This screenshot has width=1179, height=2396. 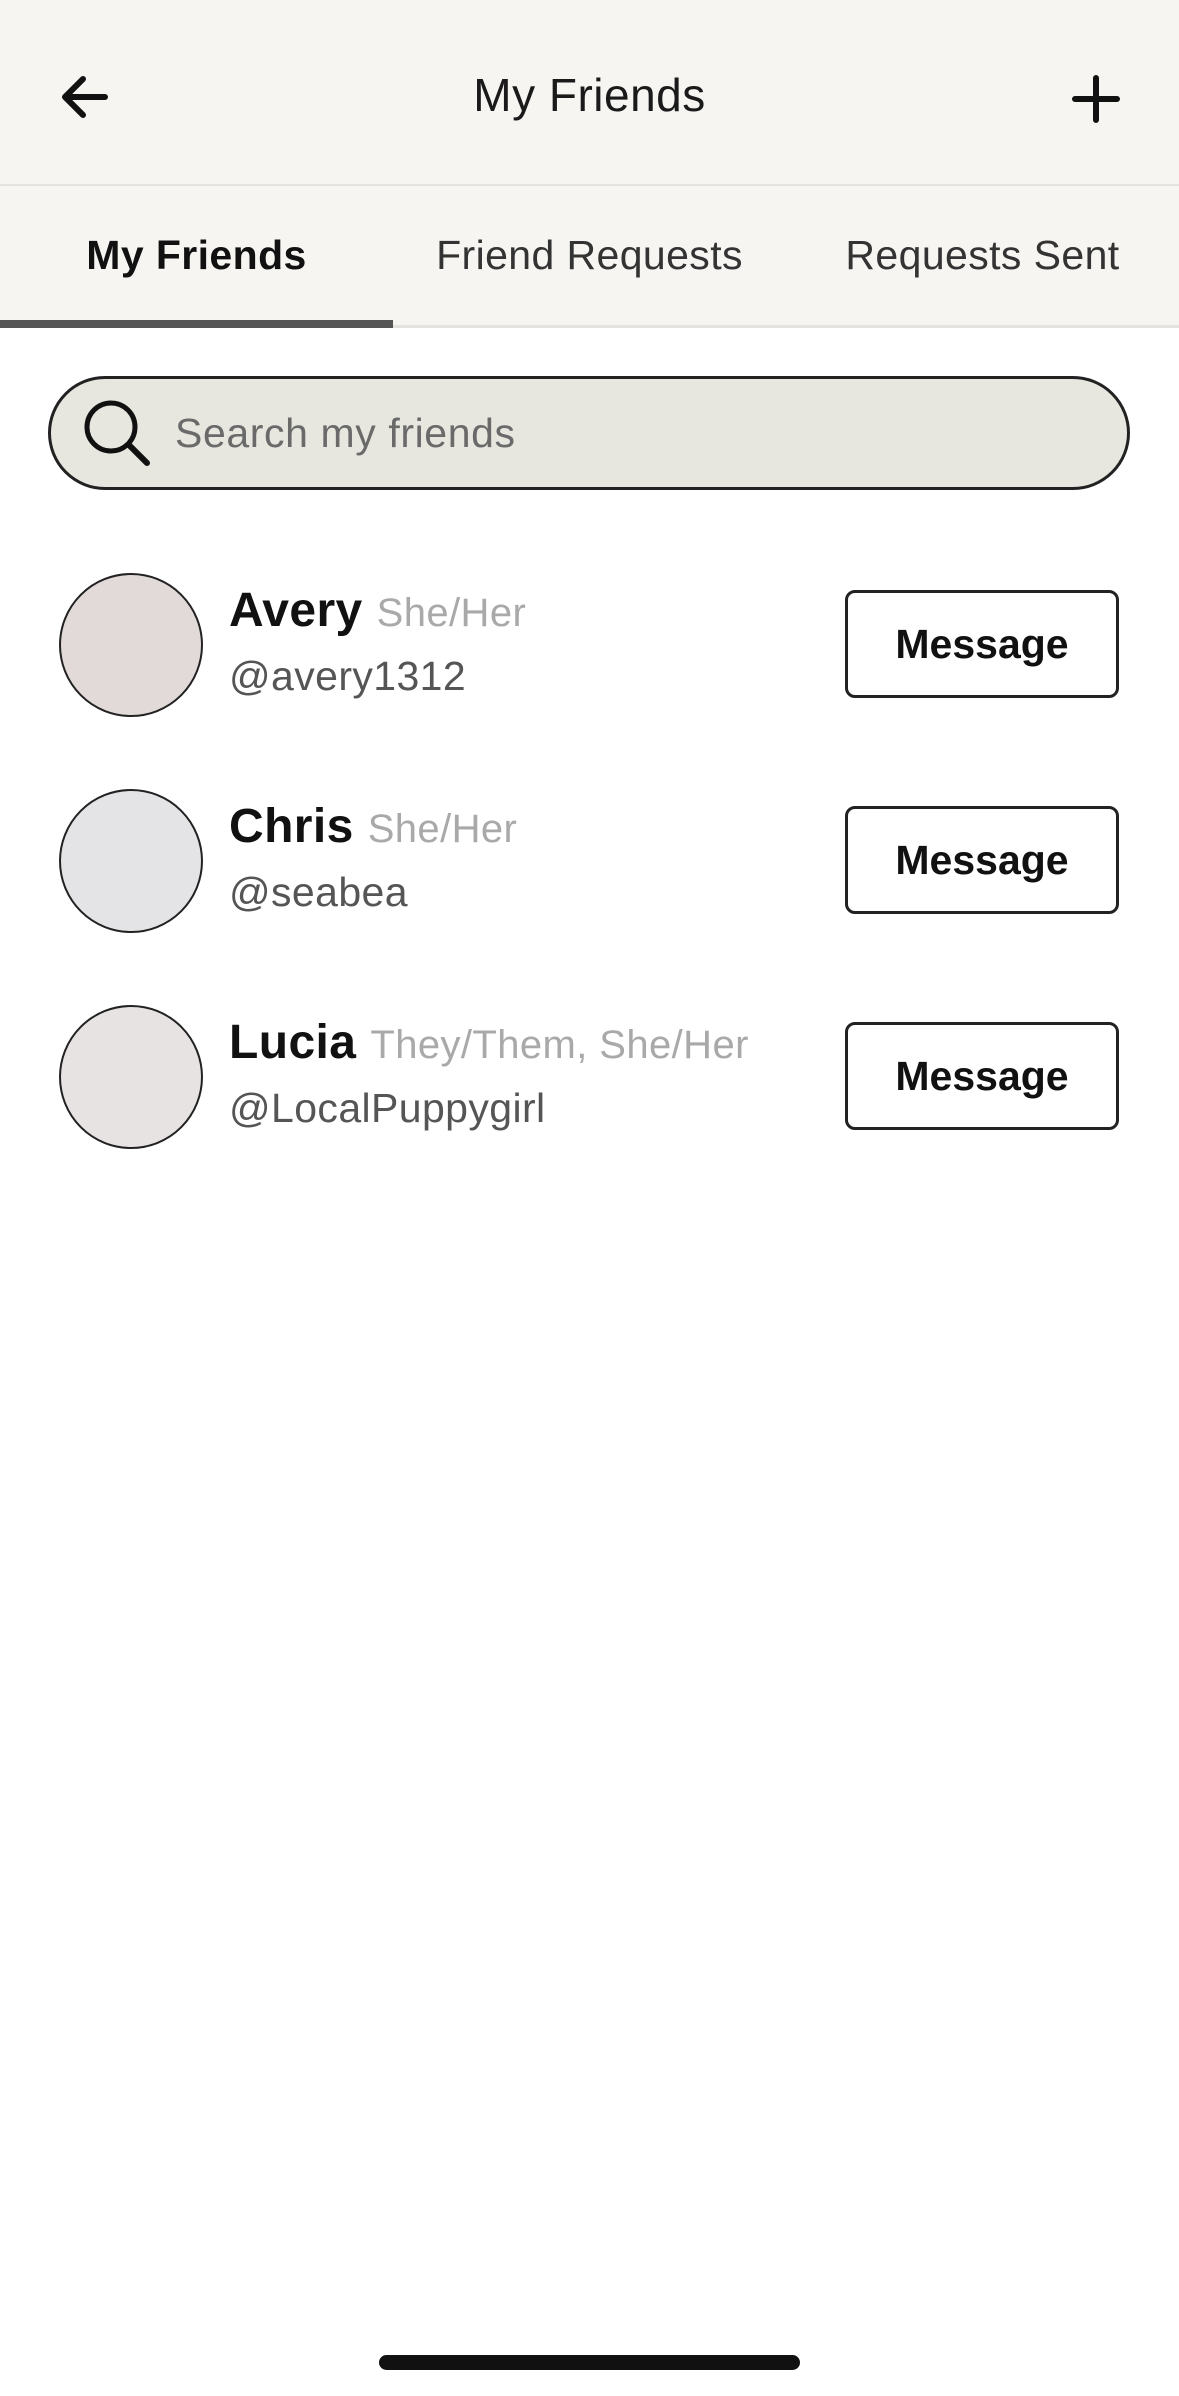 I want to click on tab-my-friends: My Friends, so click(x=196, y=257).